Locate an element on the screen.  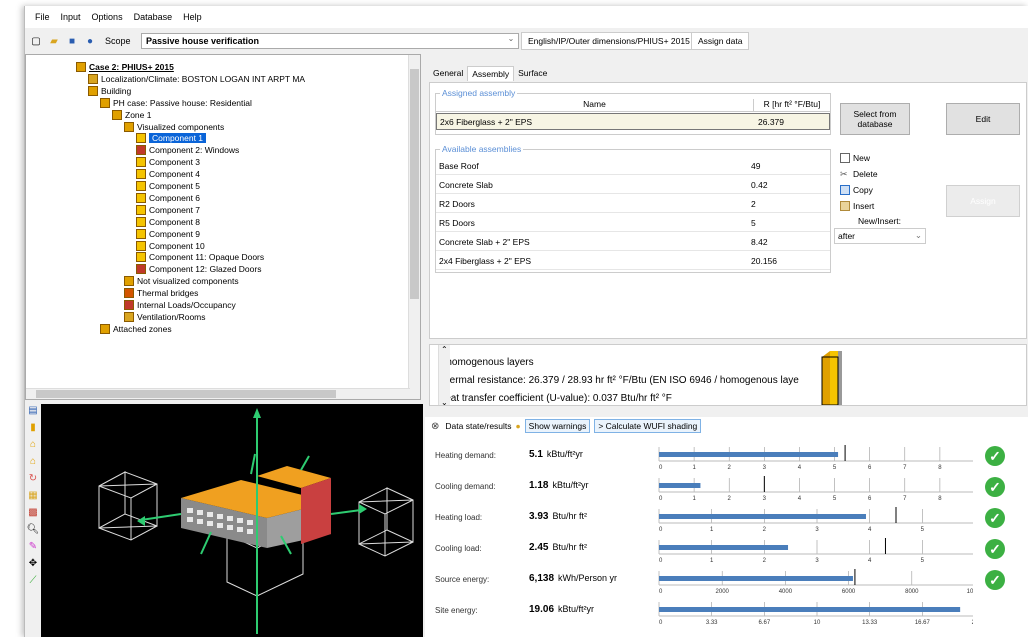
tree-node: Component 11: Opaque Doors is located at coordinates (200, 257).